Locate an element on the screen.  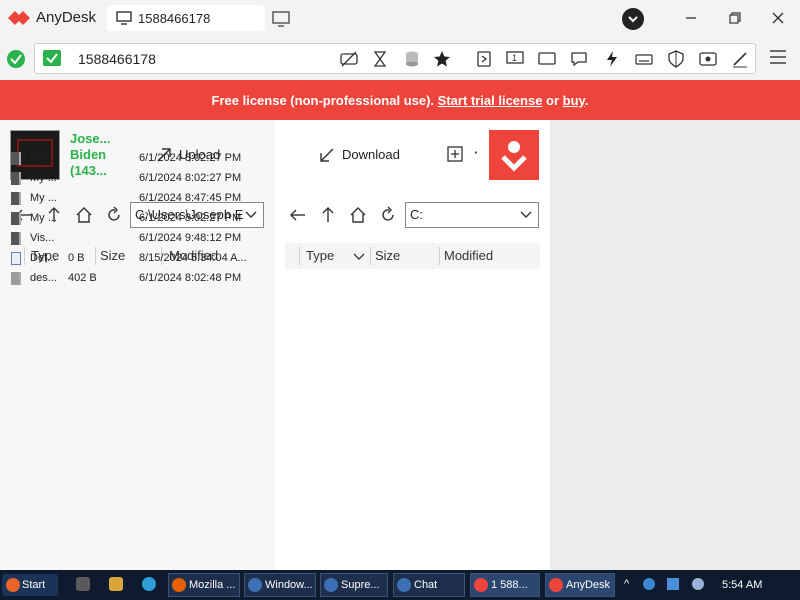
hourglass-icon is located at coordinates (380, 59).